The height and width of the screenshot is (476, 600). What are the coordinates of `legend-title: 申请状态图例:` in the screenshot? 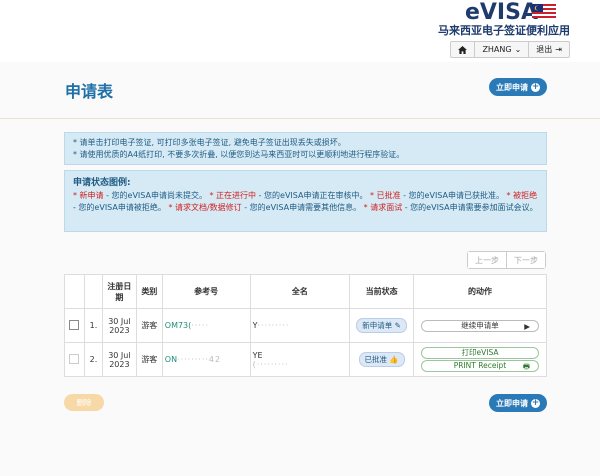 It's located at (102, 183).